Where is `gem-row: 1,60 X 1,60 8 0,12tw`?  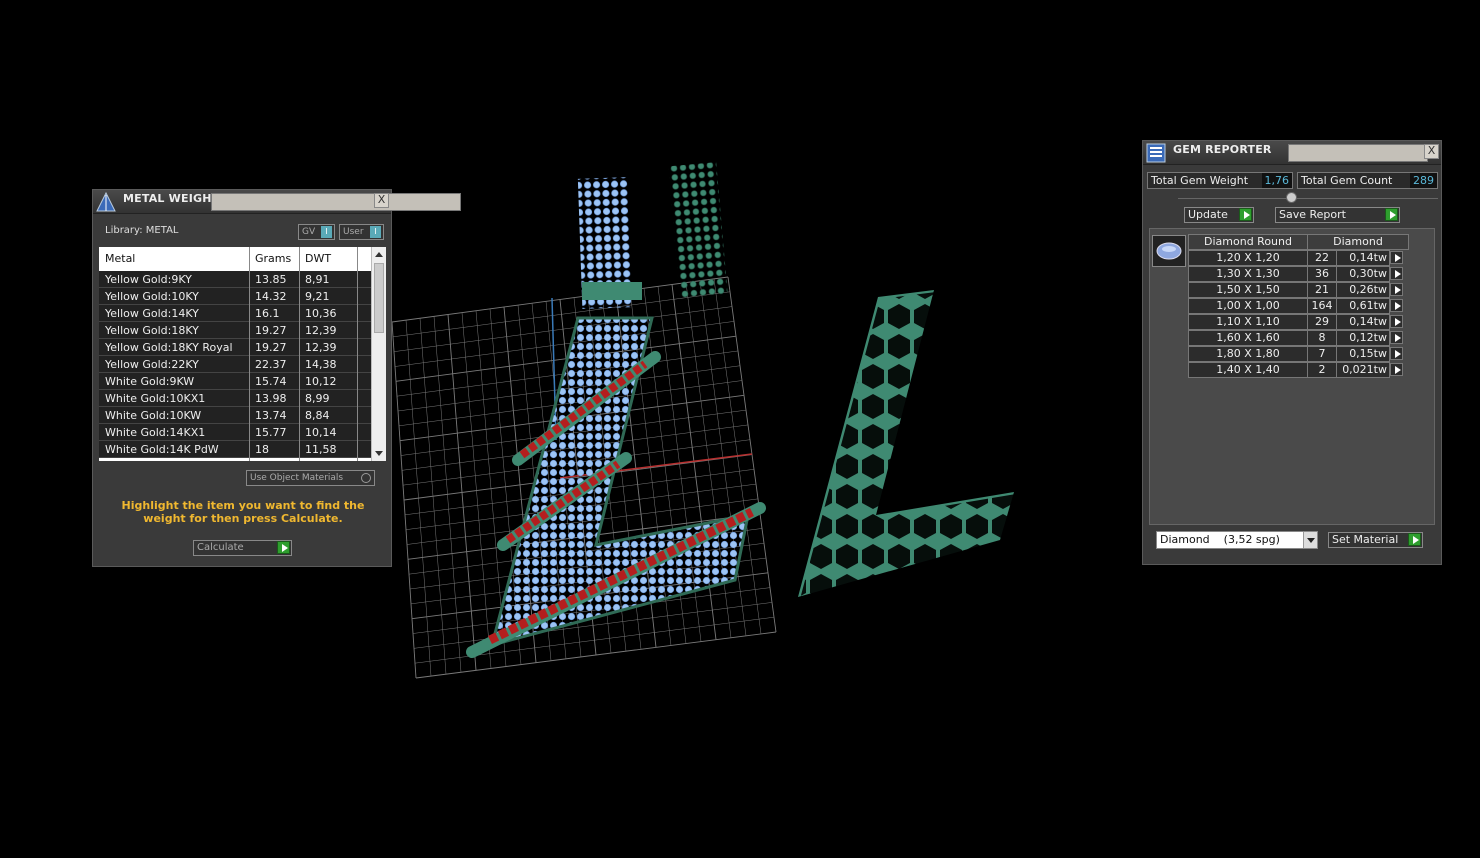
gem-row: 1,60 X 1,60 8 0,12tw is located at coordinates (1298, 338).